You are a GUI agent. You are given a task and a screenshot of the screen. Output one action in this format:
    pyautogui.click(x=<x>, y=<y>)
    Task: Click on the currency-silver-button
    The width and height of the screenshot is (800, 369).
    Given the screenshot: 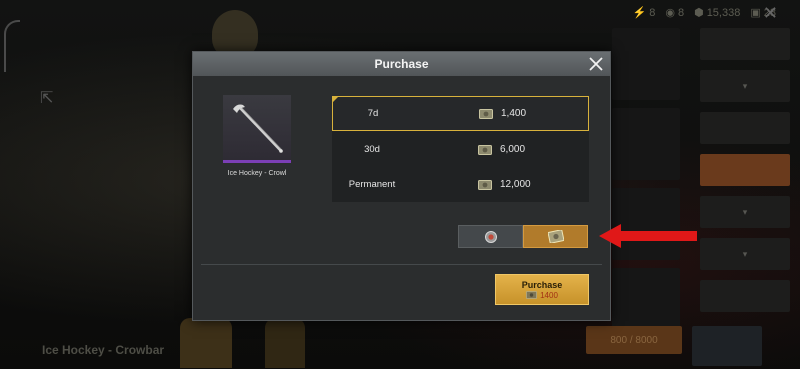 What is the action you would take?
    pyautogui.click(x=555, y=236)
    